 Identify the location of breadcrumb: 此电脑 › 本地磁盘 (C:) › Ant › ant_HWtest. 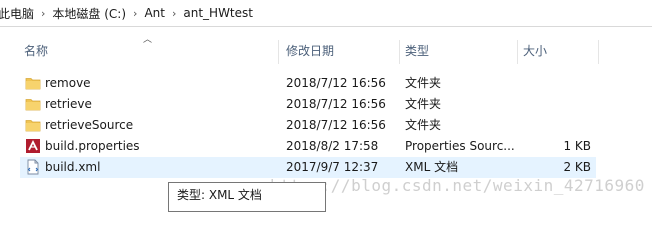
(326, 13).